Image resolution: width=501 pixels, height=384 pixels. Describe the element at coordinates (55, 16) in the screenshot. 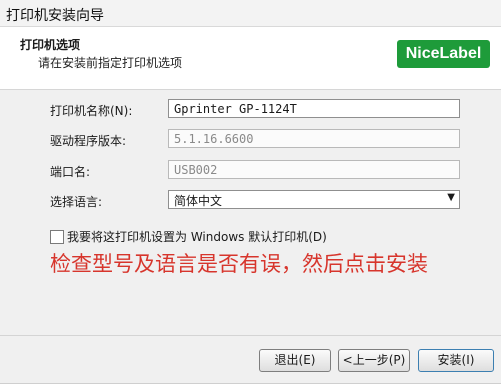

I see `window-title: 打印机安装向导` at that location.